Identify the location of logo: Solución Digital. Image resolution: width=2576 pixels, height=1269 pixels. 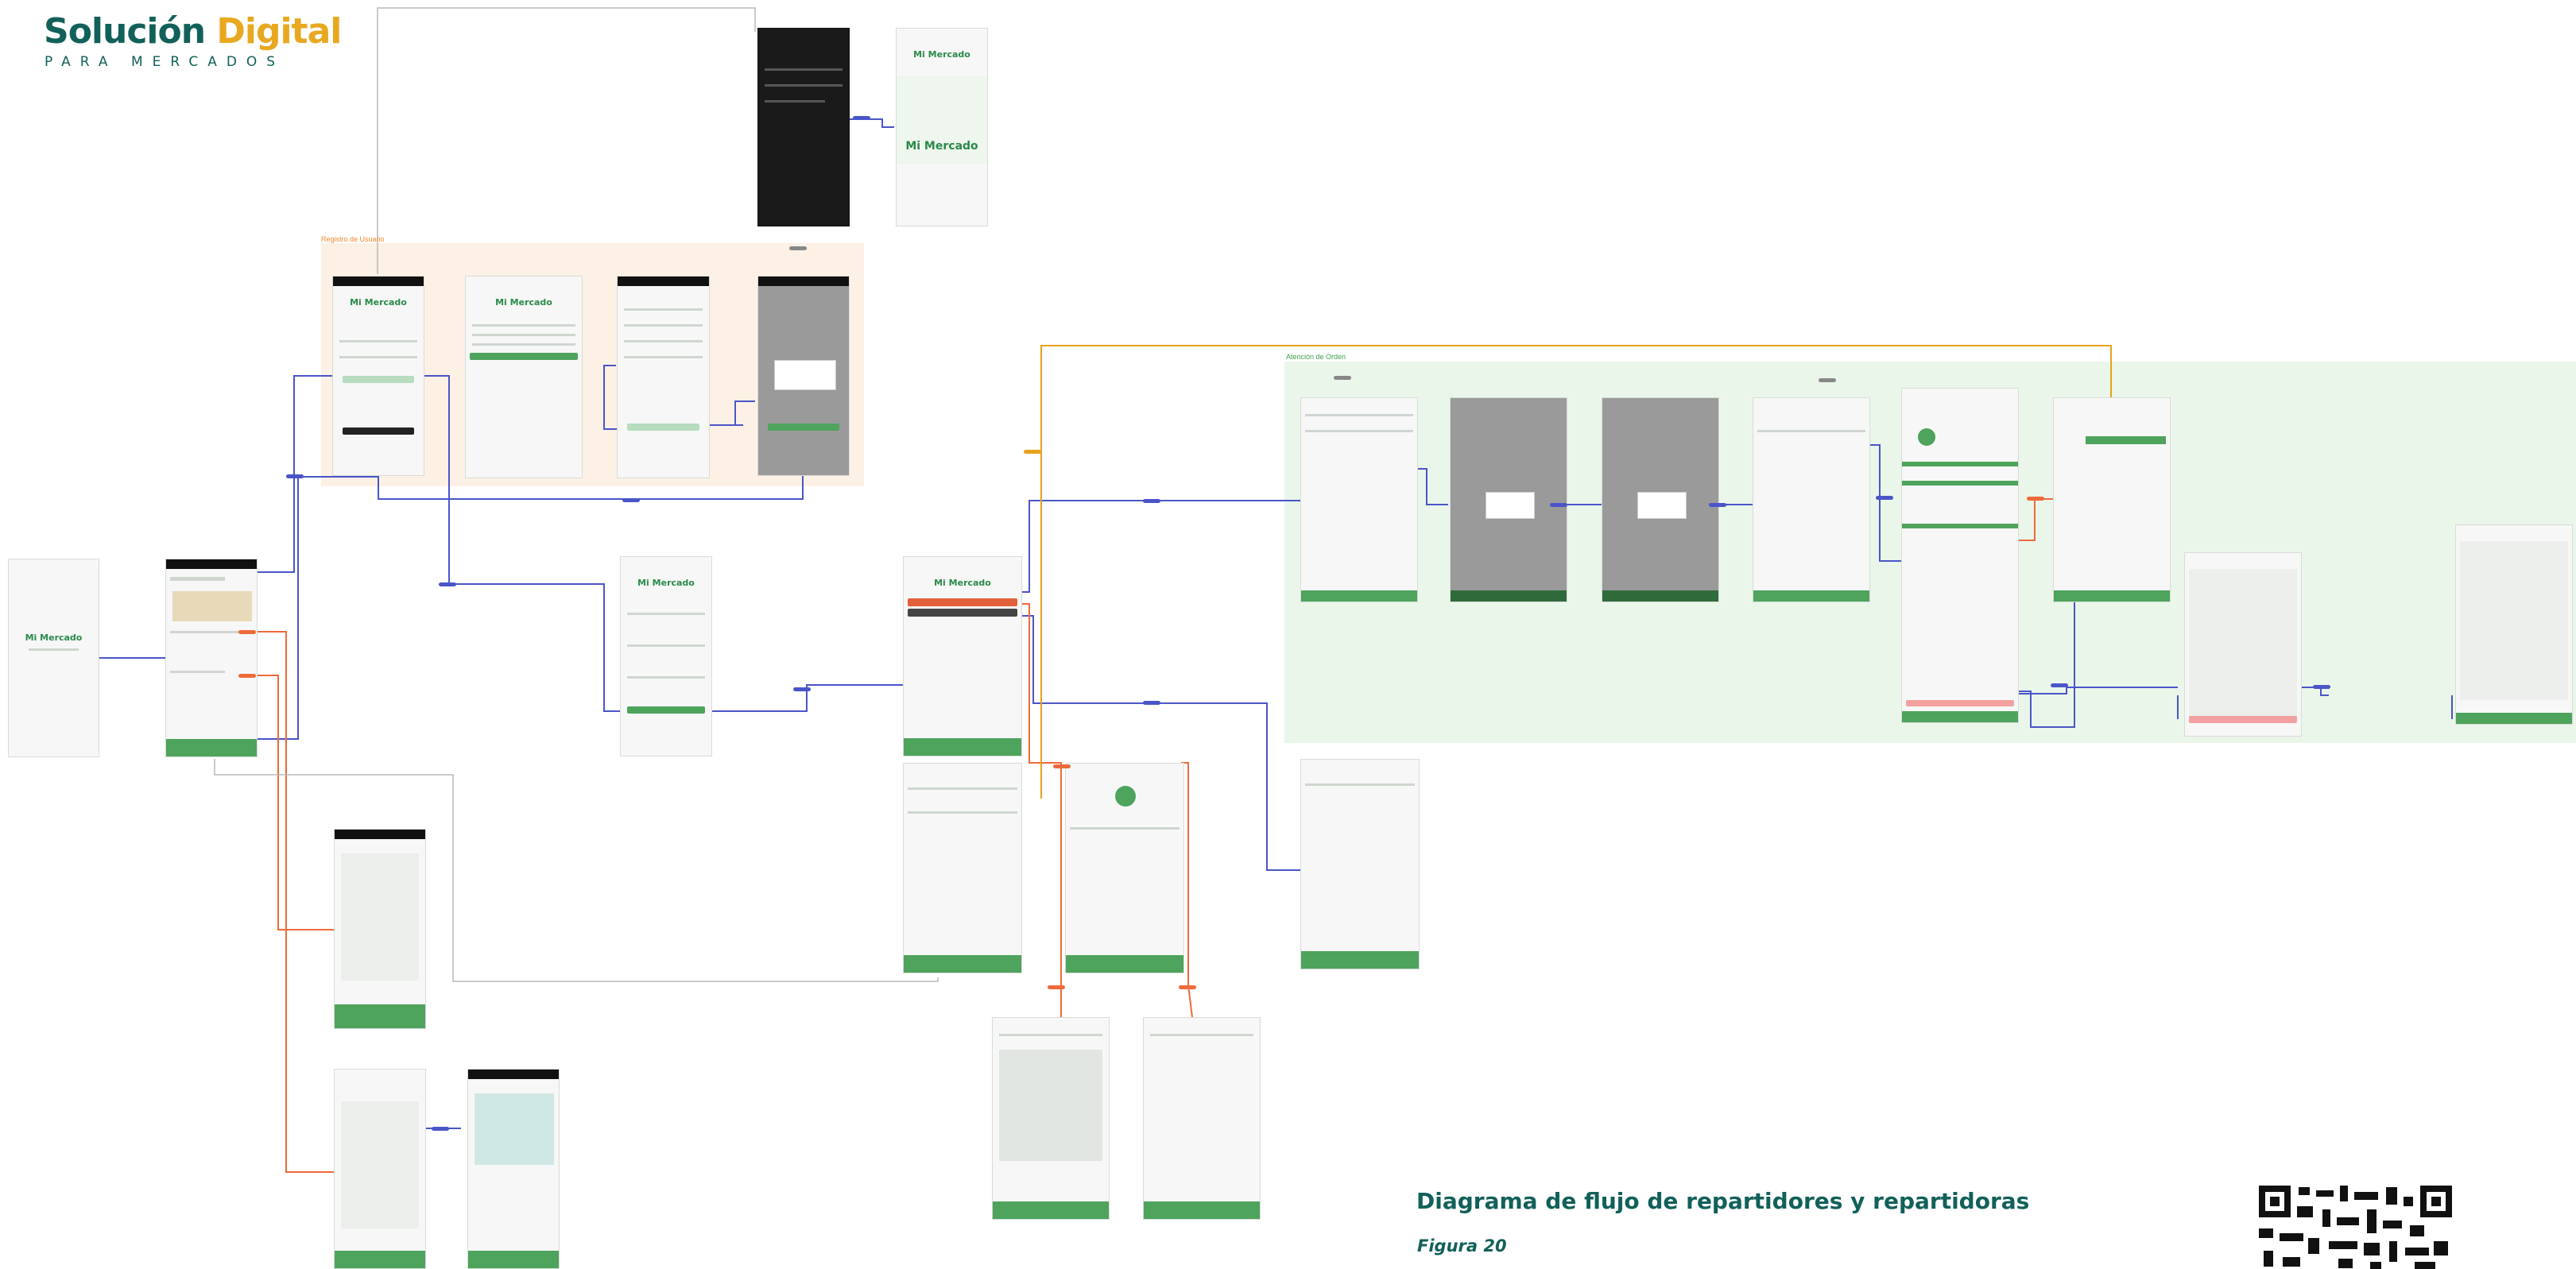
(193, 31).